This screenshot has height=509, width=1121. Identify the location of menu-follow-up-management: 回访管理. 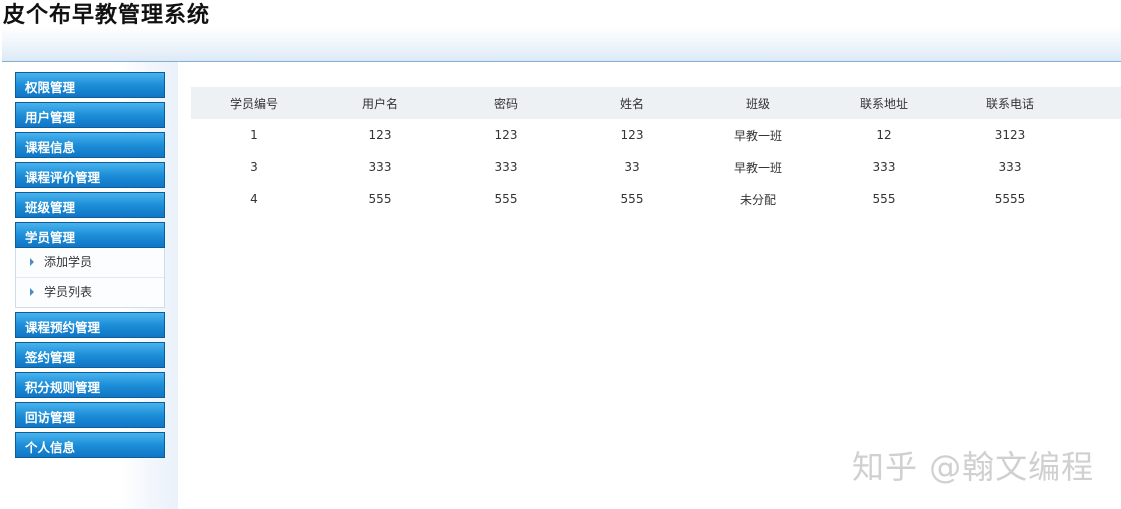
(90, 415).